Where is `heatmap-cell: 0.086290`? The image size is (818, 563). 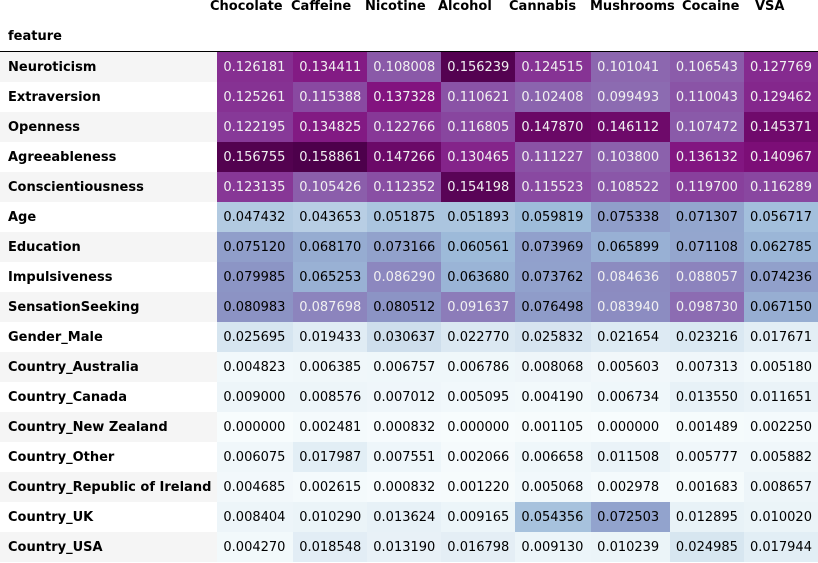 heatmap-cell: 0.086290 is located at coordinates (404, 277).